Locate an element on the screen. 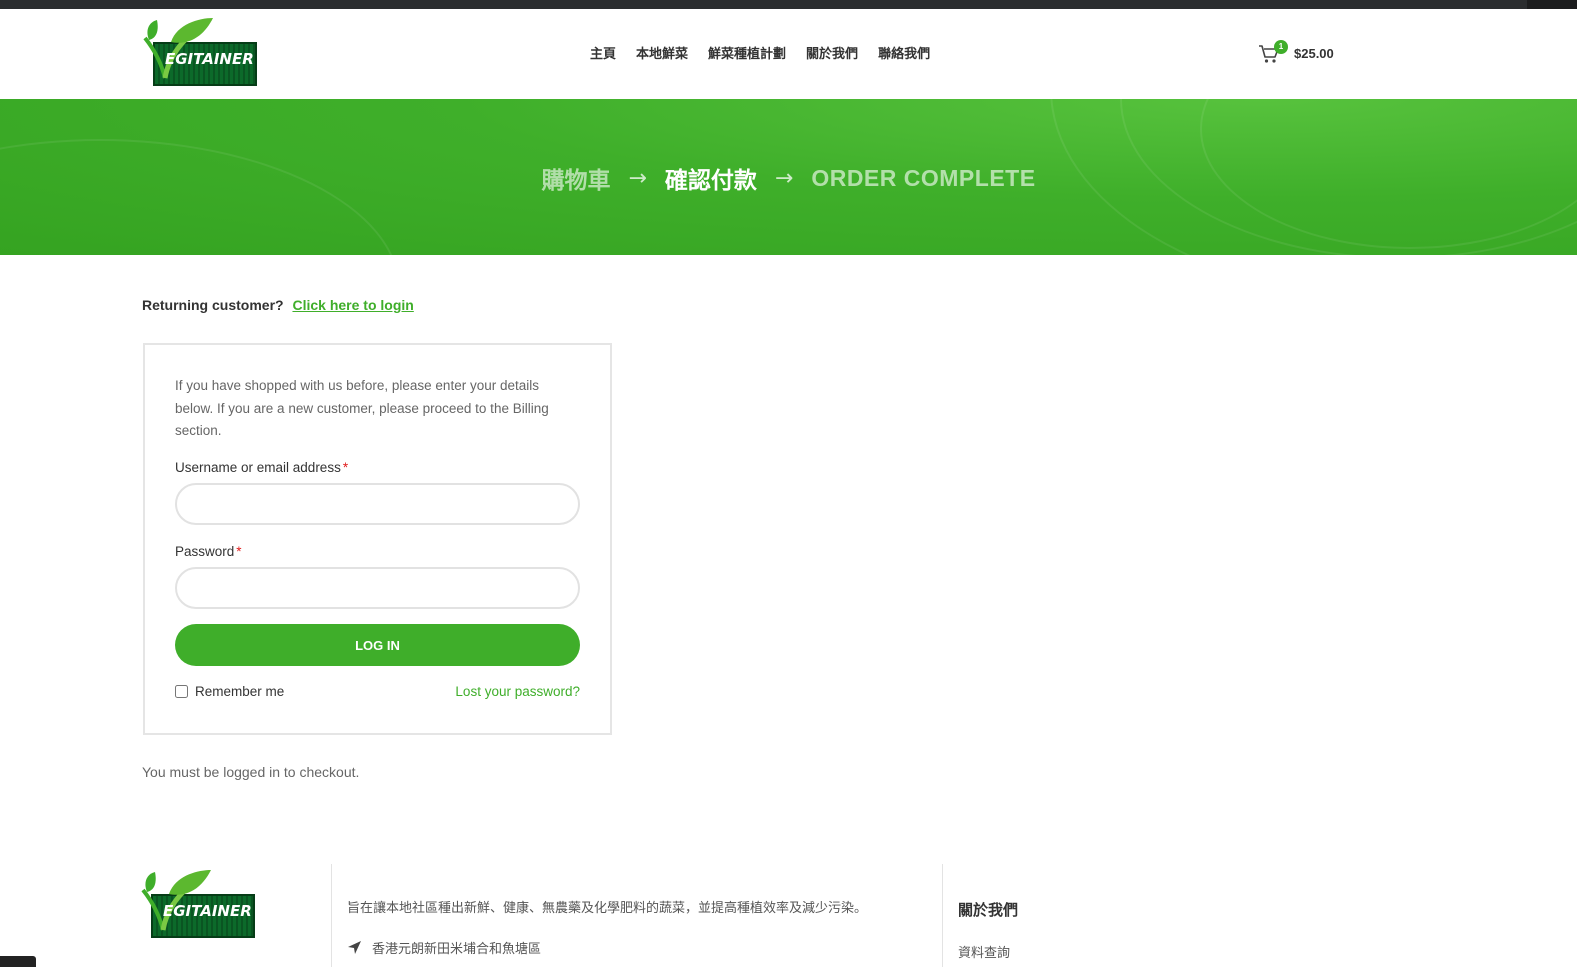  login-button: LOG IN is located at coordinates (377, 645).